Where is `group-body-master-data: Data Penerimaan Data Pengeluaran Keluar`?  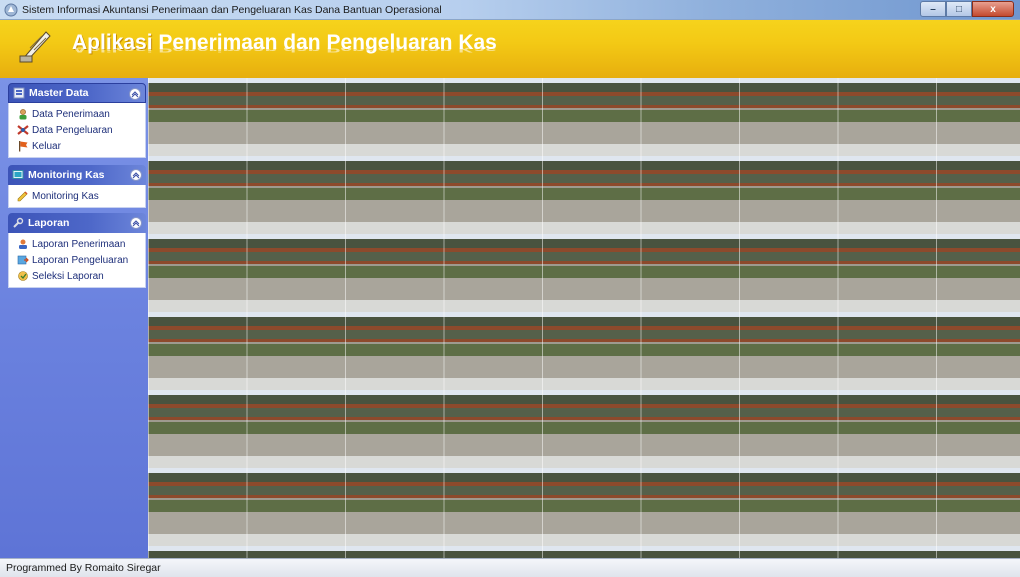 group-body-master-data: Data Penerimaan Data Pengeluaran Keluar is located at coordinates (77, 130).